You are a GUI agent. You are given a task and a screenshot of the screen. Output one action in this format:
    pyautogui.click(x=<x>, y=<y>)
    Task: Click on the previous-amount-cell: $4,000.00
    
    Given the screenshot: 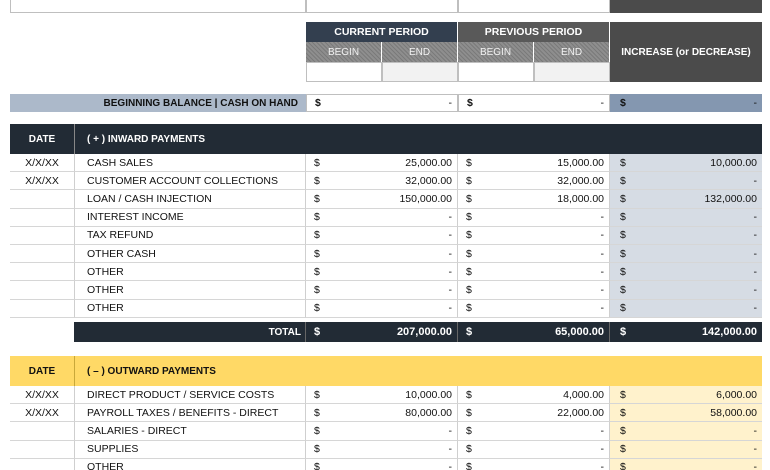 What is the action you would take?
    pyautogui.click(x=534, y=395)
    